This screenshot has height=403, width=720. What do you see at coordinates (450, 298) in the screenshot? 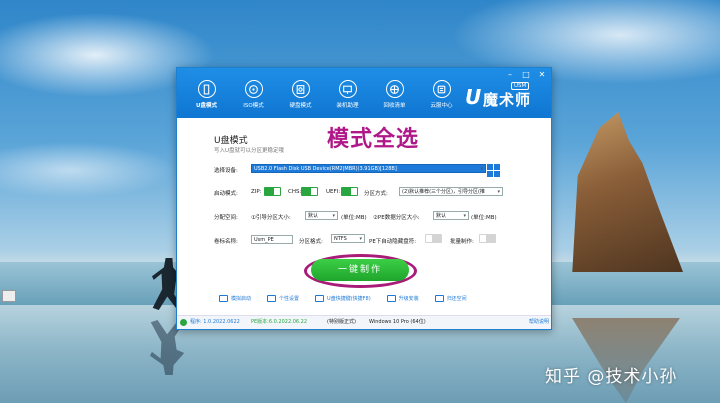
I see `tool-restore-space: 归还空间` at bounding box center [450, 298].